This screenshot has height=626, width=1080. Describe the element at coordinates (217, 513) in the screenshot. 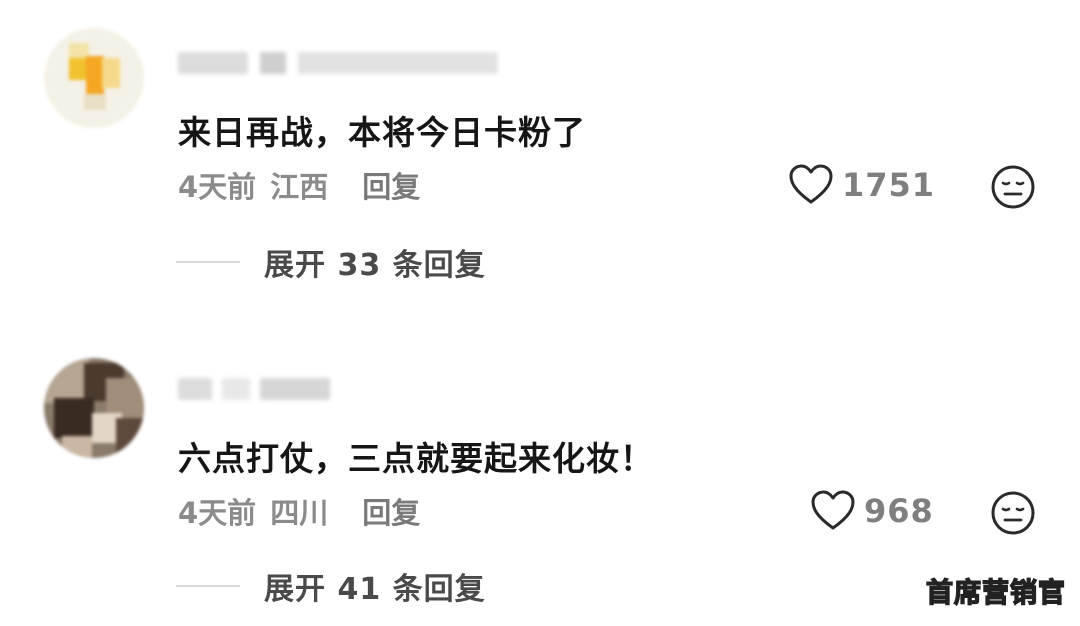

I see `comment-time: 4天前` at that location.